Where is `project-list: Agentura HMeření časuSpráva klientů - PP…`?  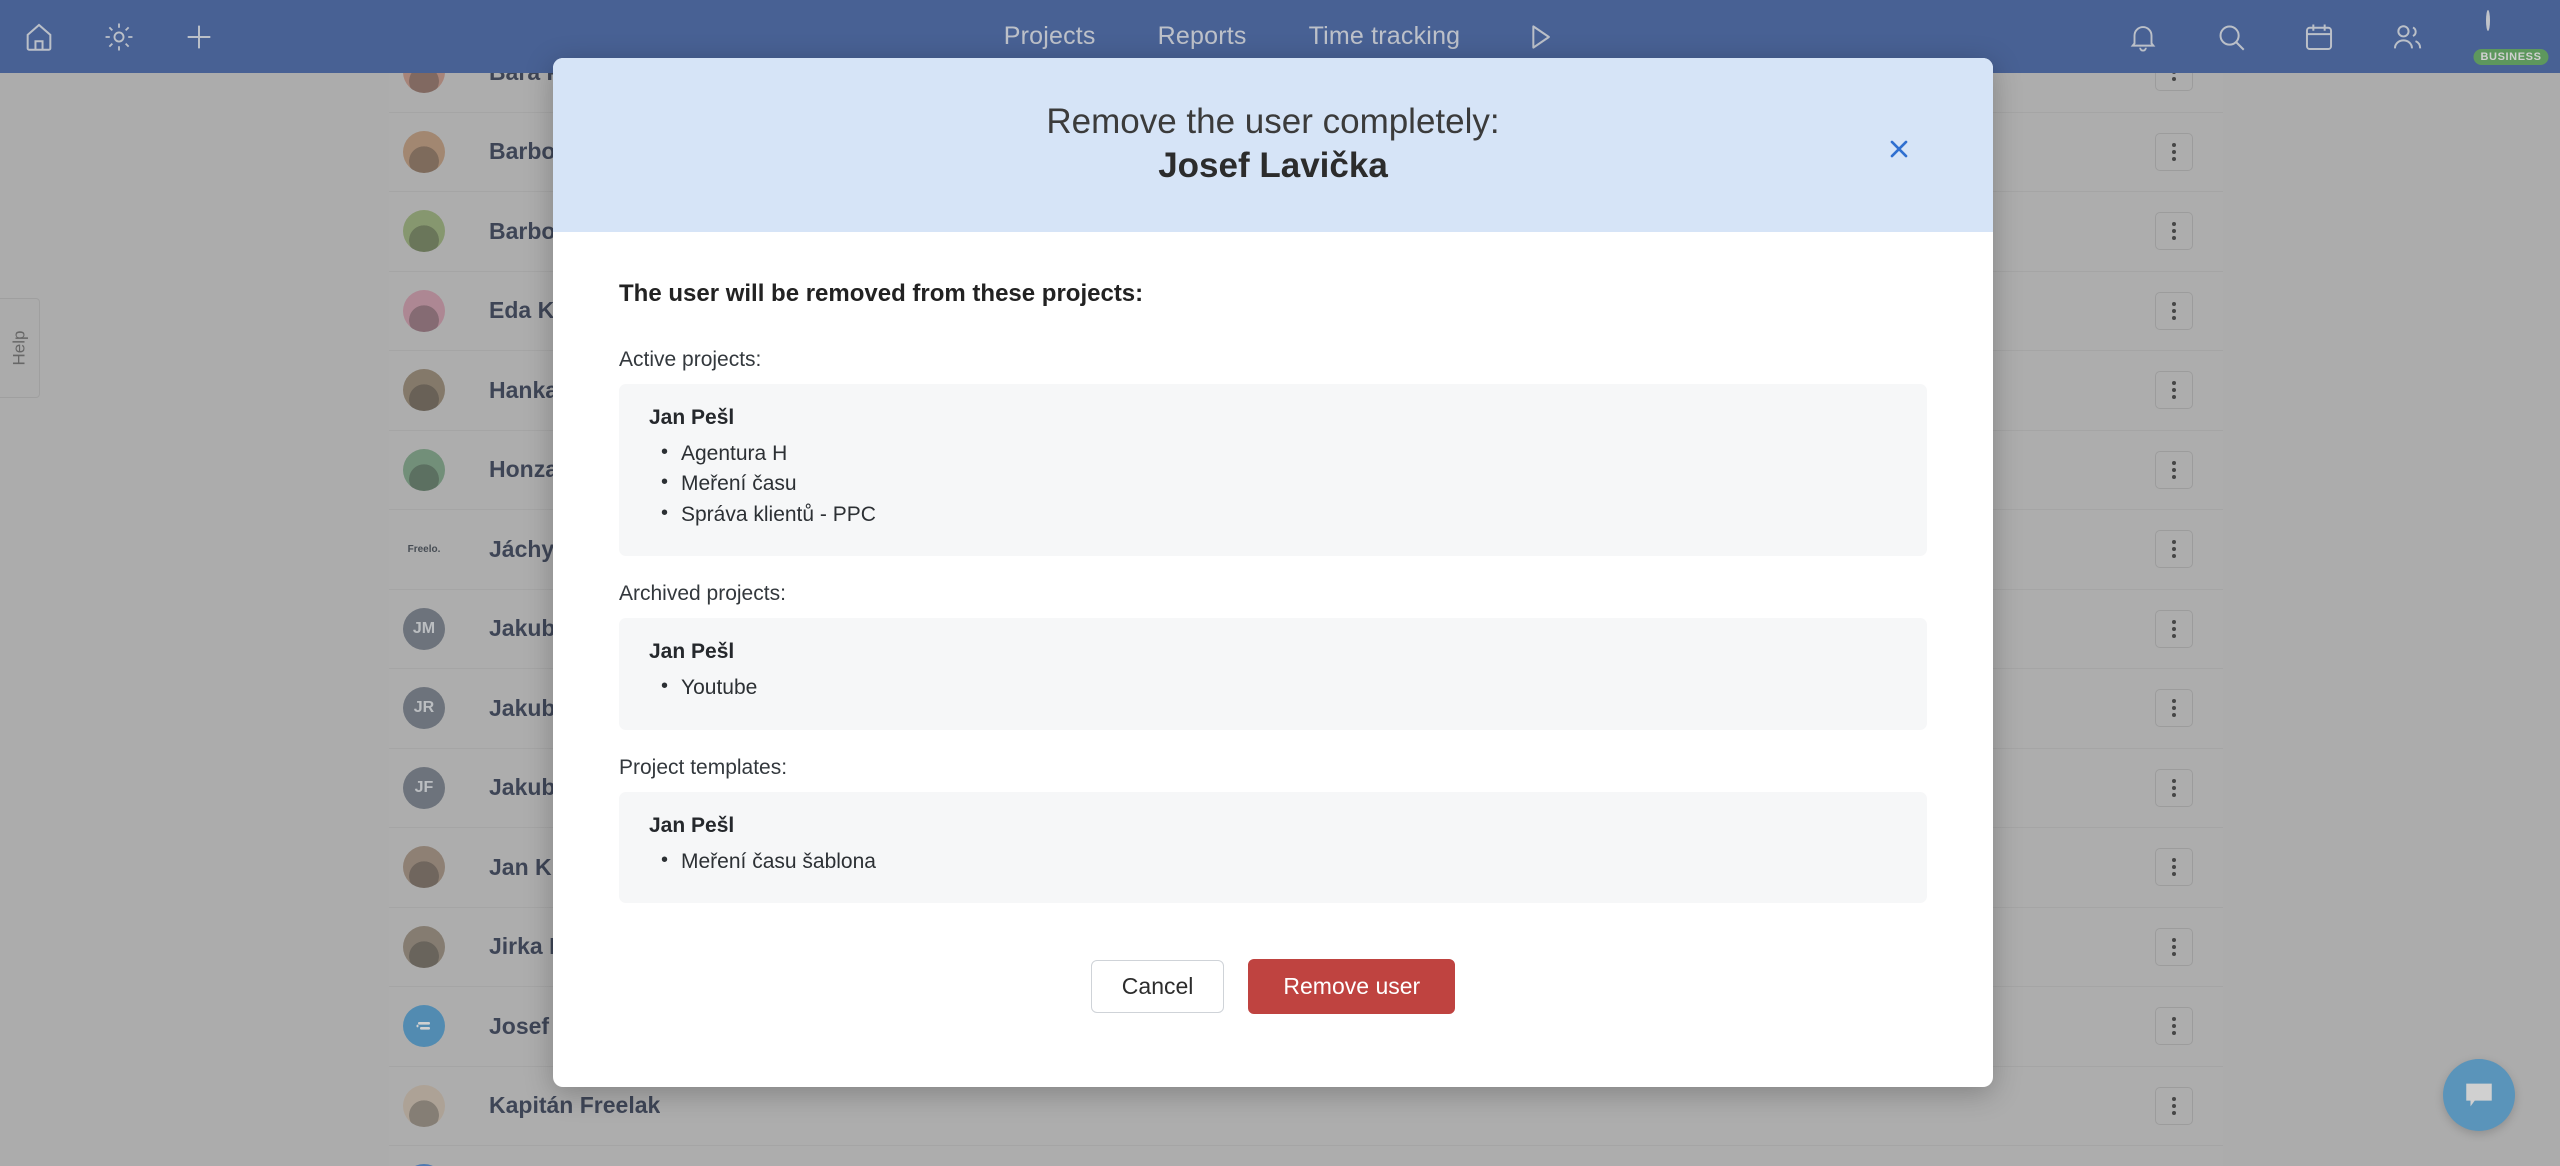 project-list: Agentura HMeření časuSpráva klientů - PP… is located at coordinates (1273, 484).